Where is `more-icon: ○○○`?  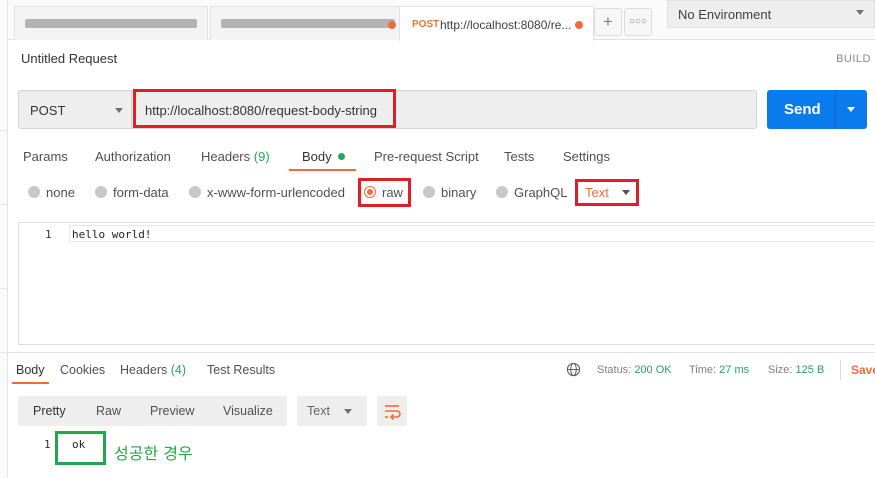
more-icon: ○○○ is located at coordinates (638, 22).